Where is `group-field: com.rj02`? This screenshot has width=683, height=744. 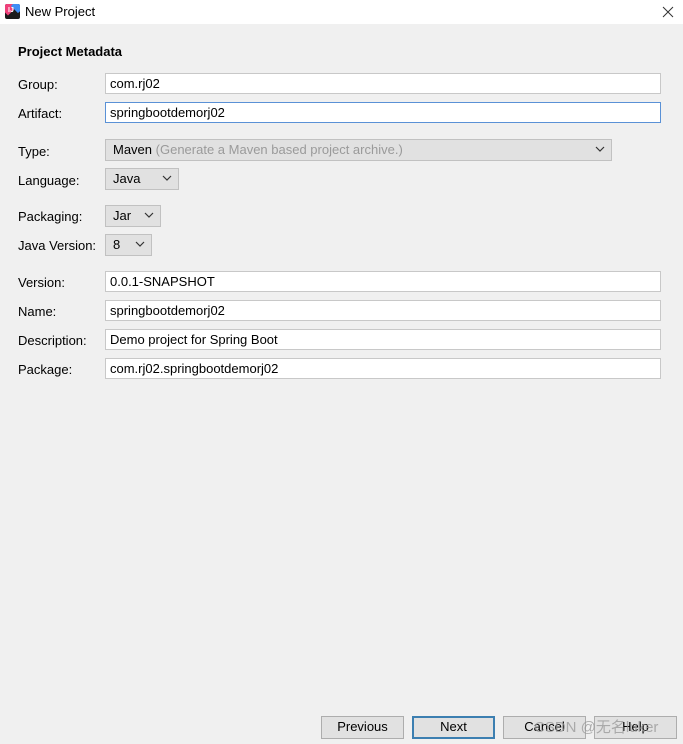
group-field: com.rj02 is located at coordinates (383, 83).